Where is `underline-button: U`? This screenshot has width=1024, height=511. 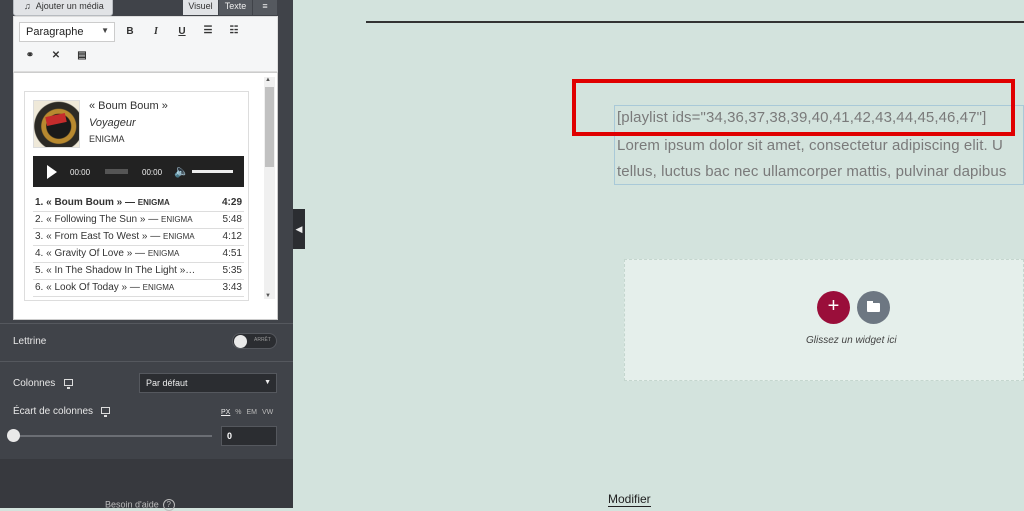 underline-button: U is located at coordinates (182, 31).